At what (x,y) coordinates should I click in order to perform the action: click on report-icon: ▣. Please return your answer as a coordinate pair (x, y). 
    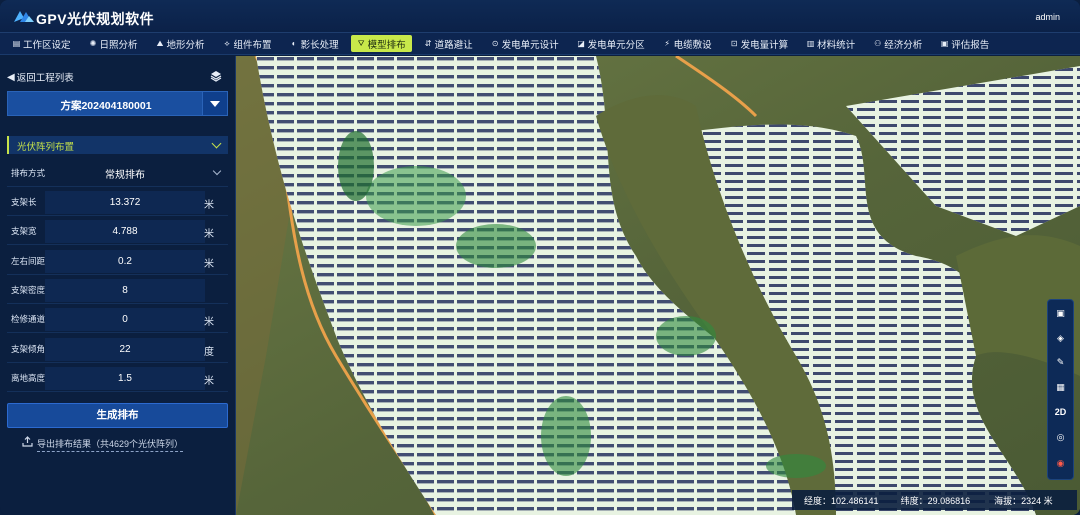
    Looking at the image, I should click on (944, 43).